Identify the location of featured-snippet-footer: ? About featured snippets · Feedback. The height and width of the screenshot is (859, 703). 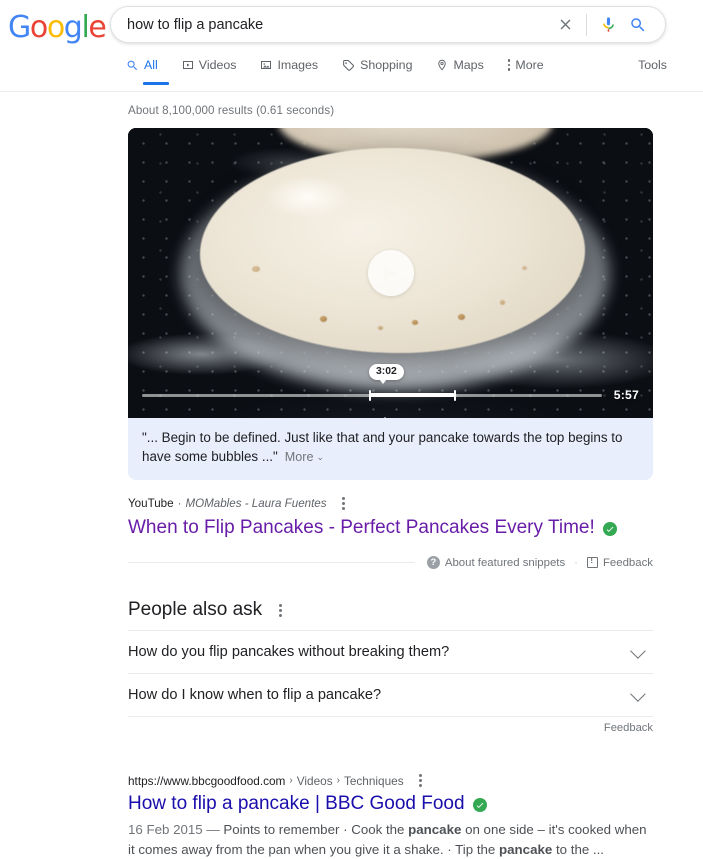
(390, 562).